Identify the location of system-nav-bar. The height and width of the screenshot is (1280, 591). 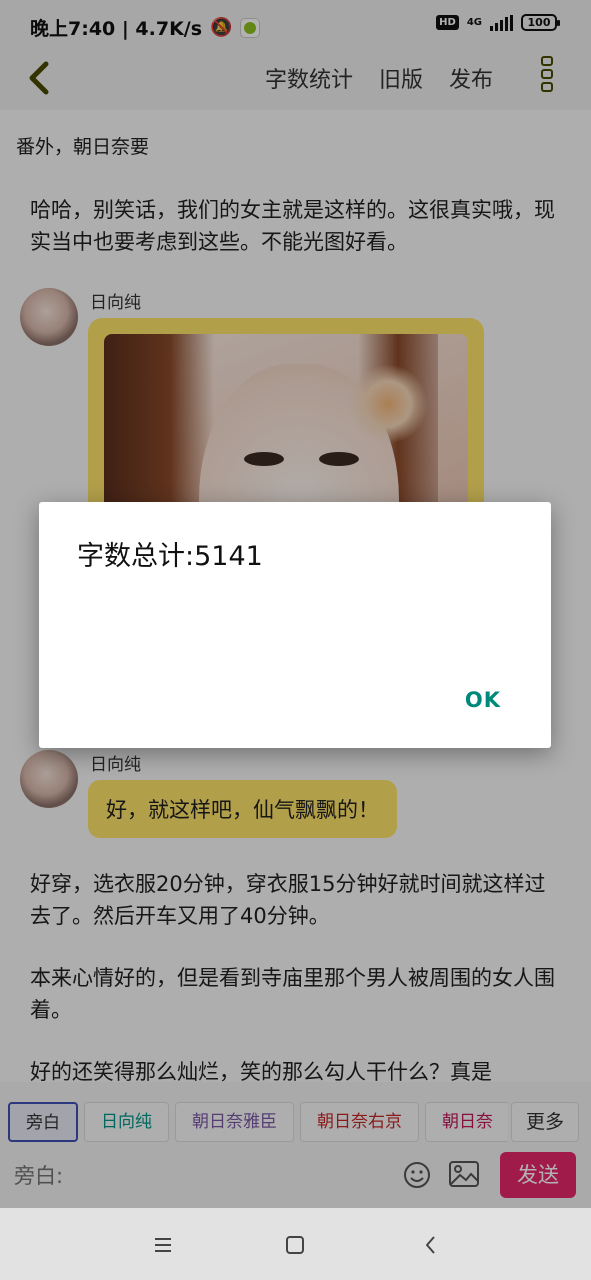
(295, 1244).